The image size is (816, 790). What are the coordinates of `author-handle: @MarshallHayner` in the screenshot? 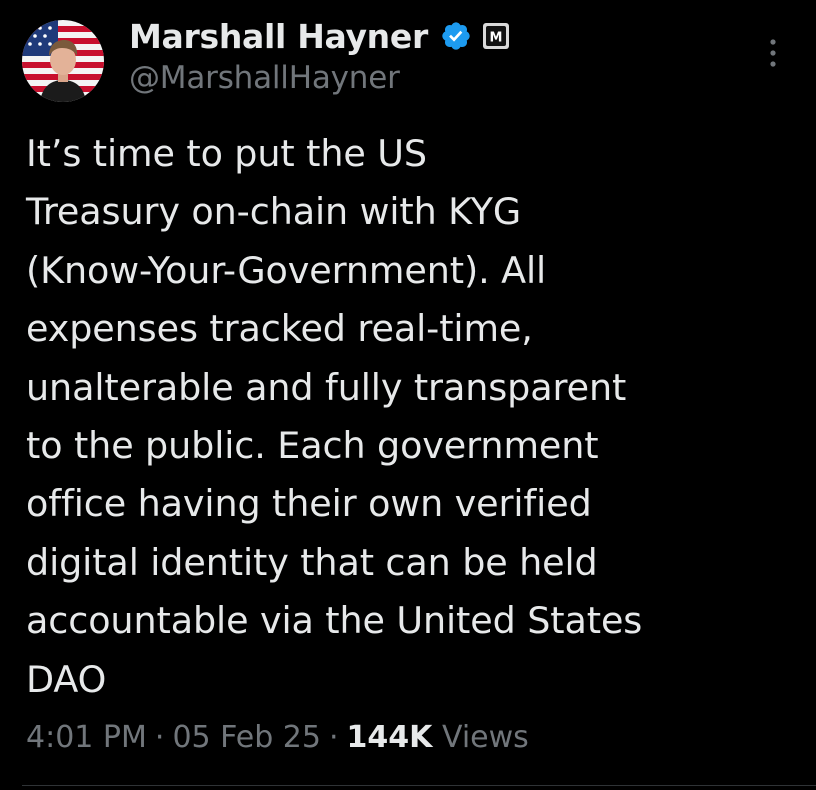 It's located at (264, 78).